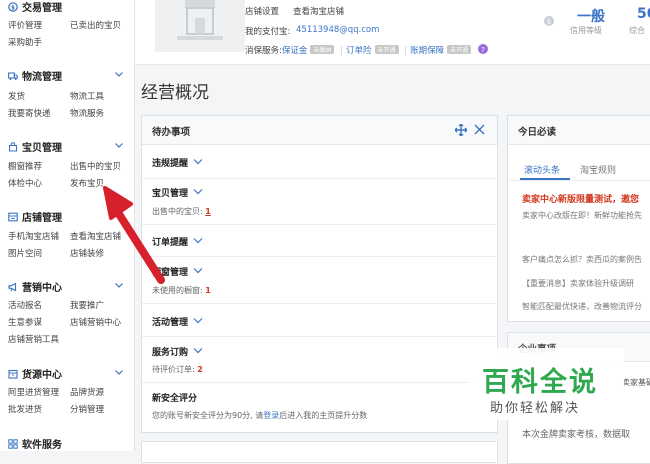 The width and height of the screenshot is (650, 464). Describe the element at coordinates (582, 215) in the screenshot. I see `headline-sub: 卖家中心改版在即！新鲜功能抢先` at that location.